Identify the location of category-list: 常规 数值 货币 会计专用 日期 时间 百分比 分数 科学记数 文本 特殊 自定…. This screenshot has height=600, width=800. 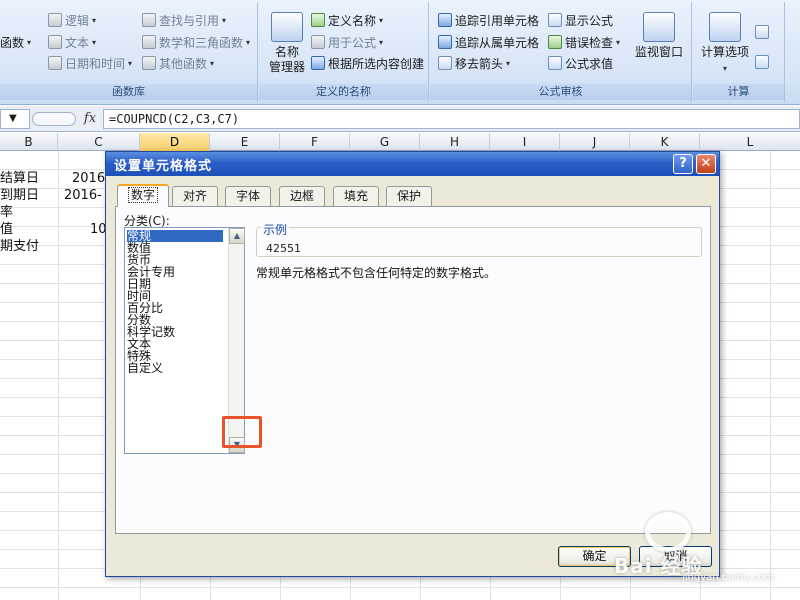
(184, 340).